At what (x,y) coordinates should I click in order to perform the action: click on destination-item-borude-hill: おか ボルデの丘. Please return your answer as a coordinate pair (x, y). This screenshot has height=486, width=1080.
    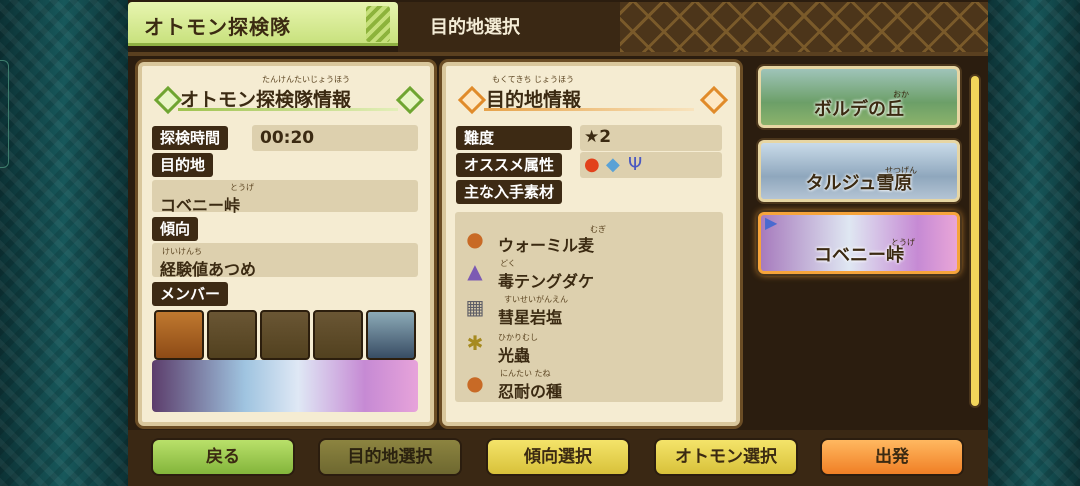
    Looking at the image, I should click on (859, 97).